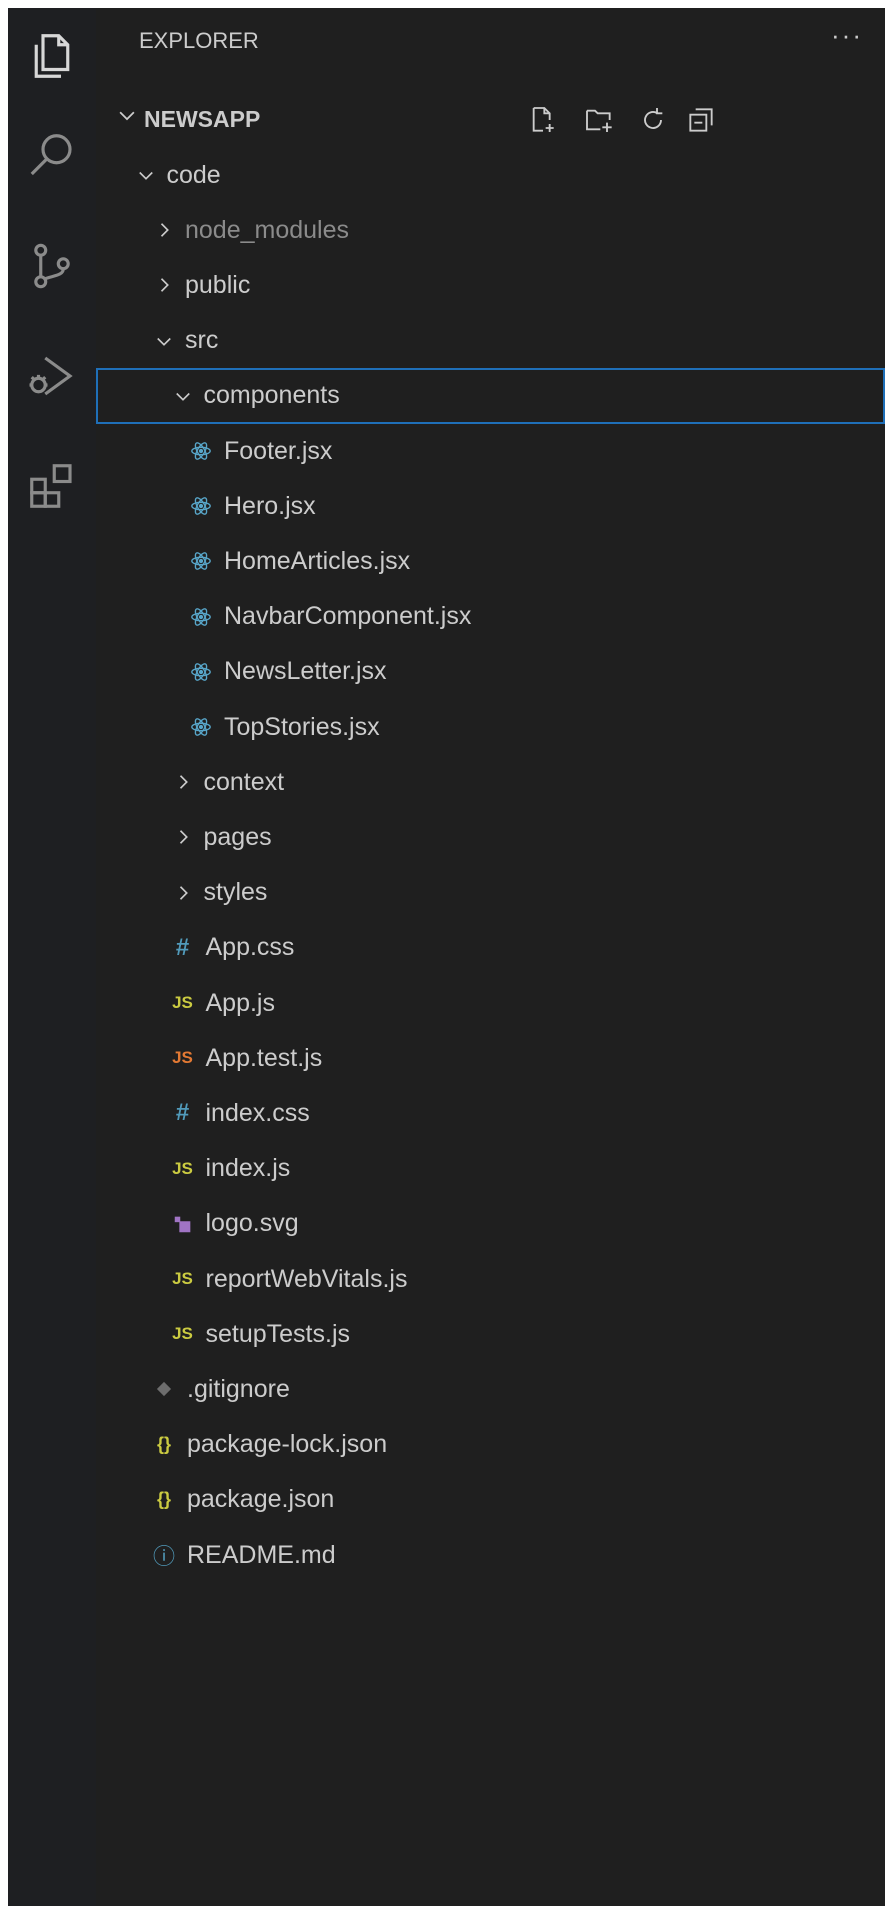 This screenshot has width=885, height=1912. What do you see at coordinates (490, 1500) in the screenshot?
I see `file-row: {} package.json` at bounding box center [490, 1500].